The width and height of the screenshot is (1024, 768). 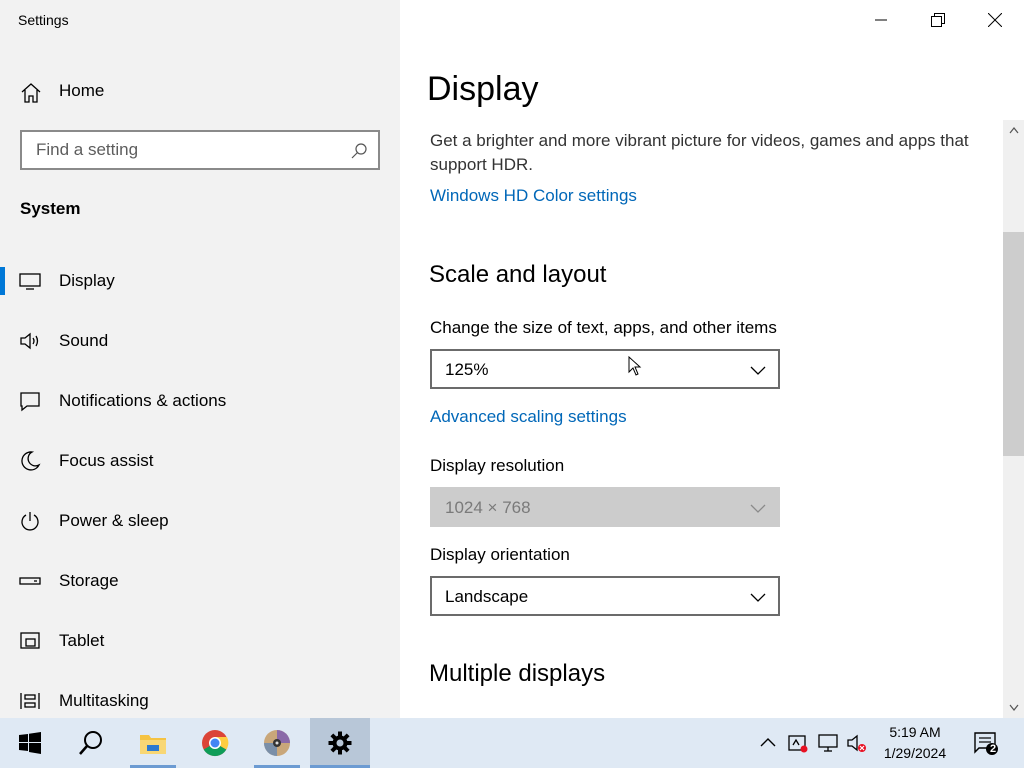 I want to click on resolution-label: Display resolution, so click(x=497, y=465).